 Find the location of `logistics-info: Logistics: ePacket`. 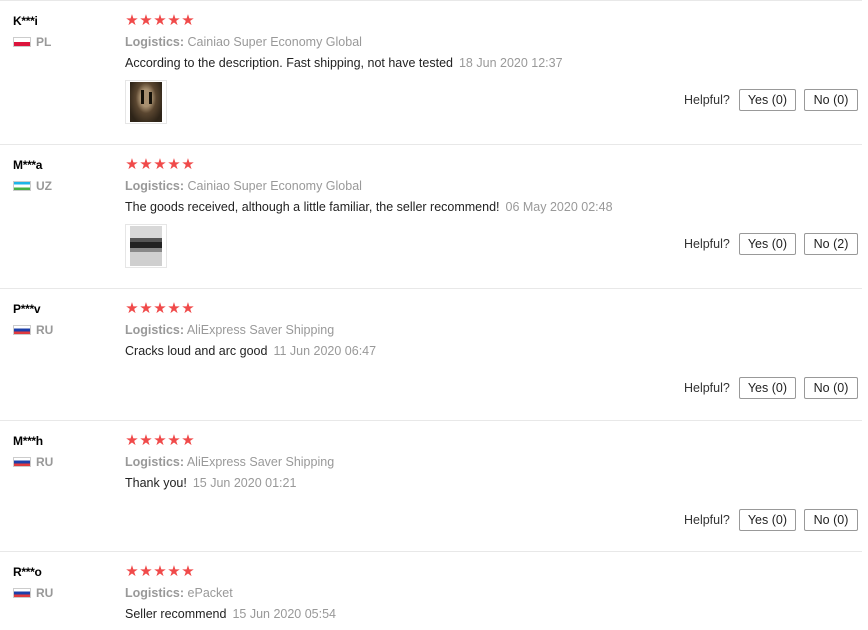

logistics-info: Logistics: ePacket is located at coordinates (493, 593).